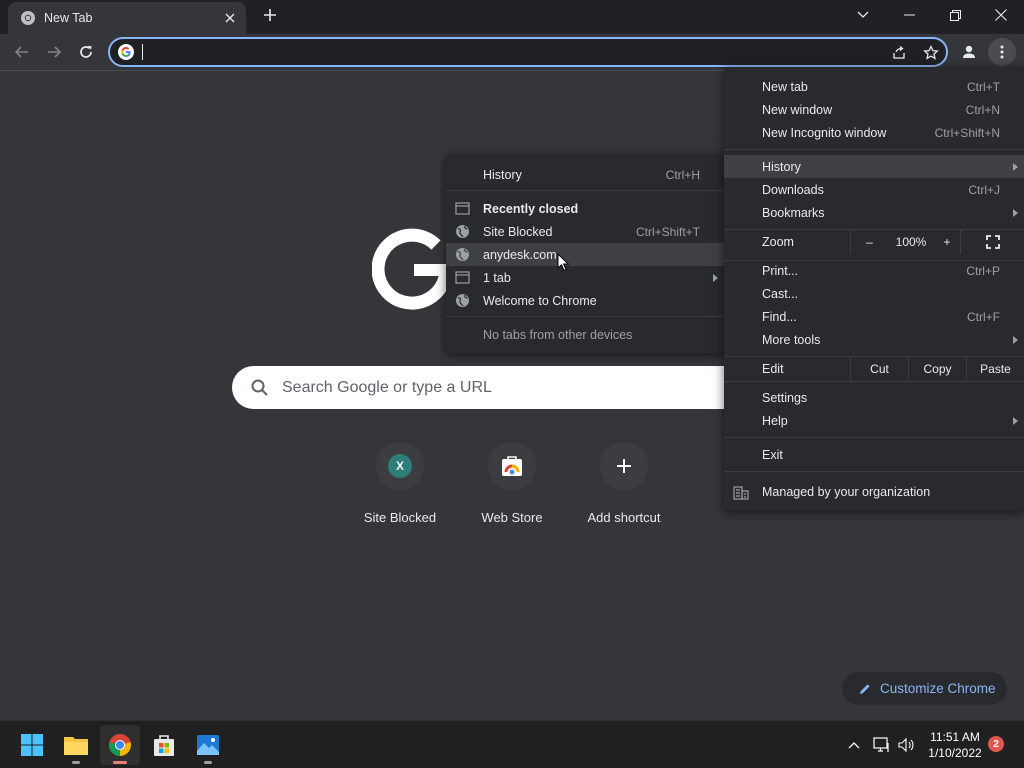 Image resolution: width=1024 pixels, height=768 pixels. I want to click on shortcut-site-blocked: X Site Blocked, so click(400, 483).